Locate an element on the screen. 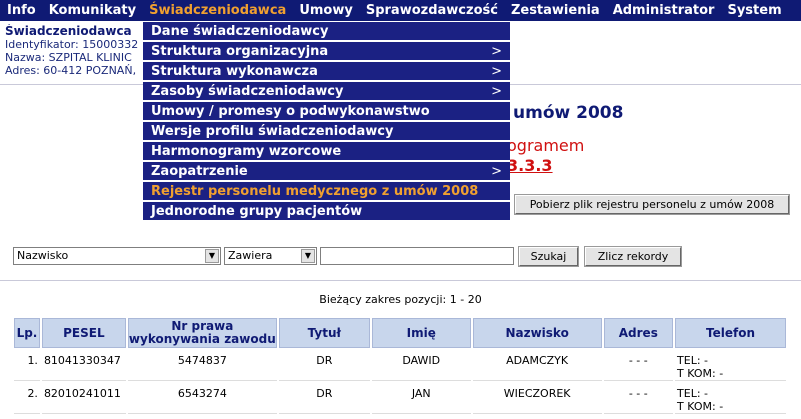  dropdown-item-dane: Dane świadczeniodawcy is located at coordinates (326, 31).